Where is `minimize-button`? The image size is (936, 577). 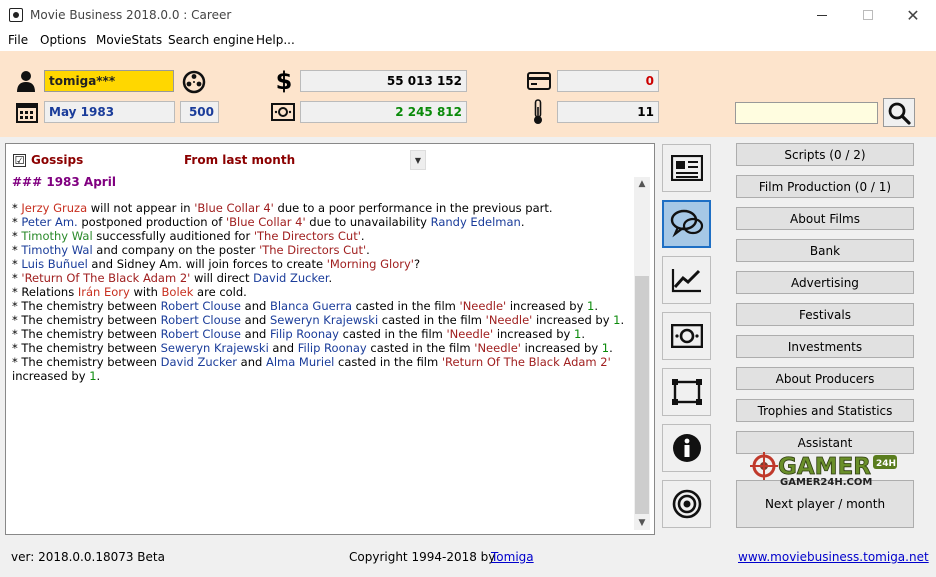 minimize-button is located at coordinates (822, 15).